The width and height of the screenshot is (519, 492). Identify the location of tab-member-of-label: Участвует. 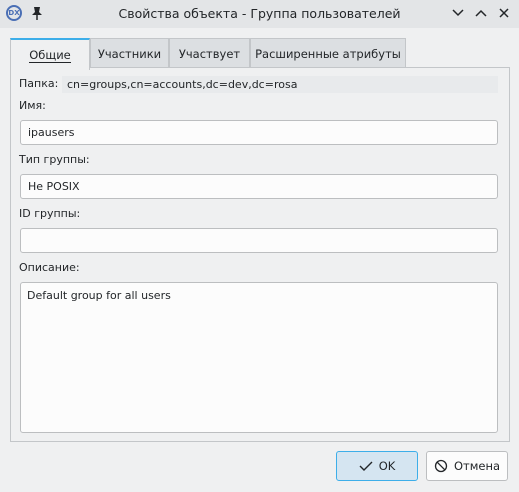
(209, 54).